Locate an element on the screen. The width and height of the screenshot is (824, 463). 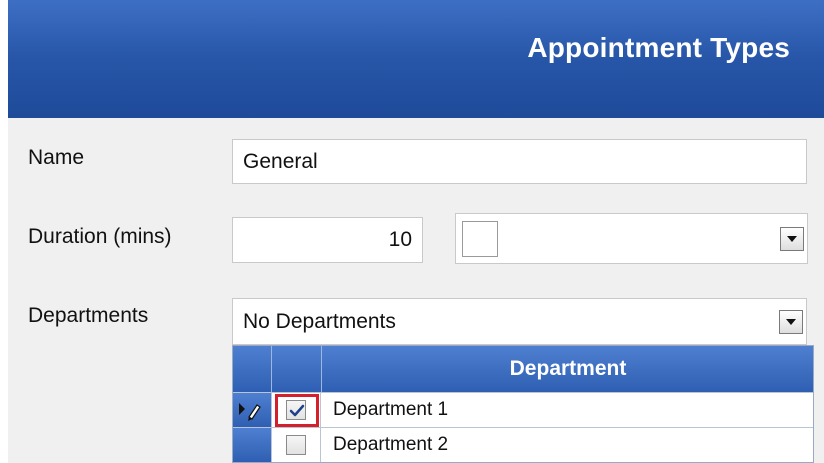
departments-dropdown-button is located at coordinates (791, 321).